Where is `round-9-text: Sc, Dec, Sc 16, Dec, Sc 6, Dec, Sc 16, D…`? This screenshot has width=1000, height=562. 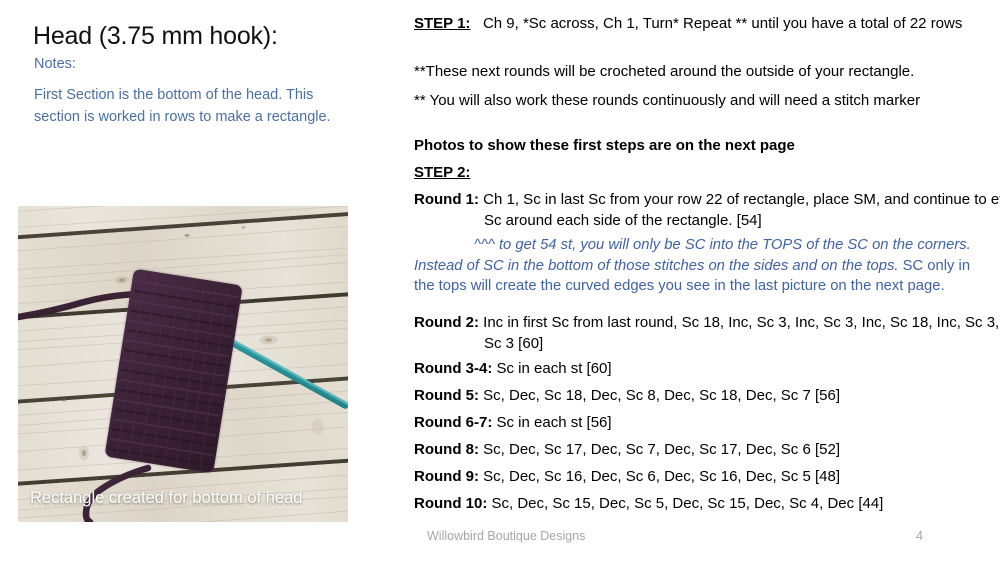 round-9-text: Sc, Dec, Sc 16, Dec, Sc 6, Dec, Sc 16, D… is located at coordinates (659, 476).